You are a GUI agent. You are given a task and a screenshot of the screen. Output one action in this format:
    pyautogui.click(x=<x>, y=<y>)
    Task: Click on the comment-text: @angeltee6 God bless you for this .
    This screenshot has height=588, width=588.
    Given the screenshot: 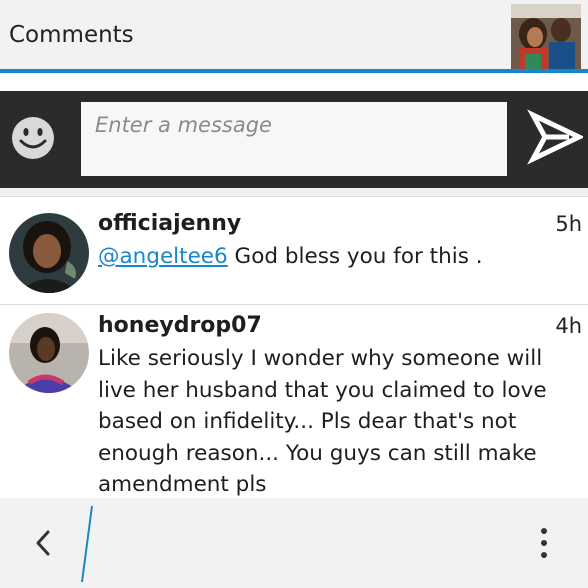 What is the action you would take?
    pyautogui.click(x=333, y=257)
    